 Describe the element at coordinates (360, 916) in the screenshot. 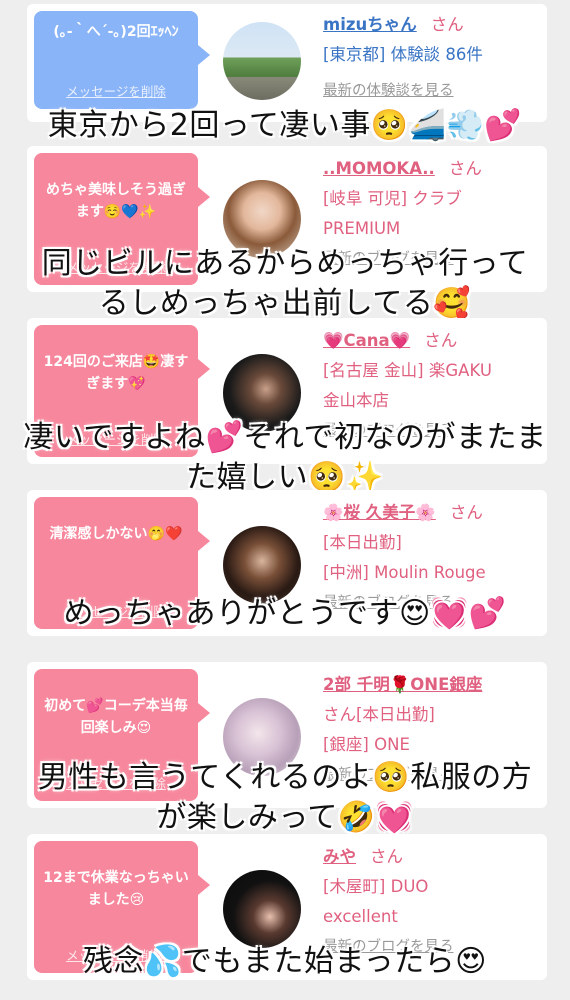

I see `user-details-2: excellent` at that location.